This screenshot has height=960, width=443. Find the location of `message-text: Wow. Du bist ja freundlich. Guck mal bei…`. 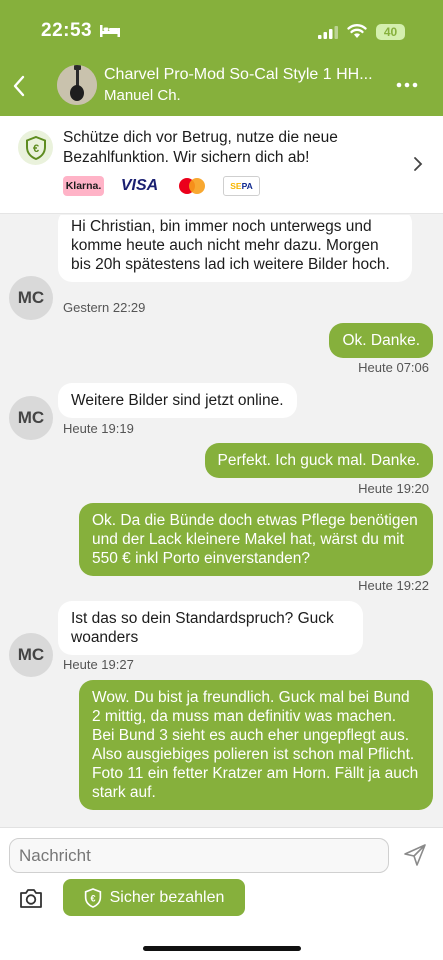

message-text: Wow. Du bist ja freundlich. Guck mal bei… is located at coordinates (255, 745).